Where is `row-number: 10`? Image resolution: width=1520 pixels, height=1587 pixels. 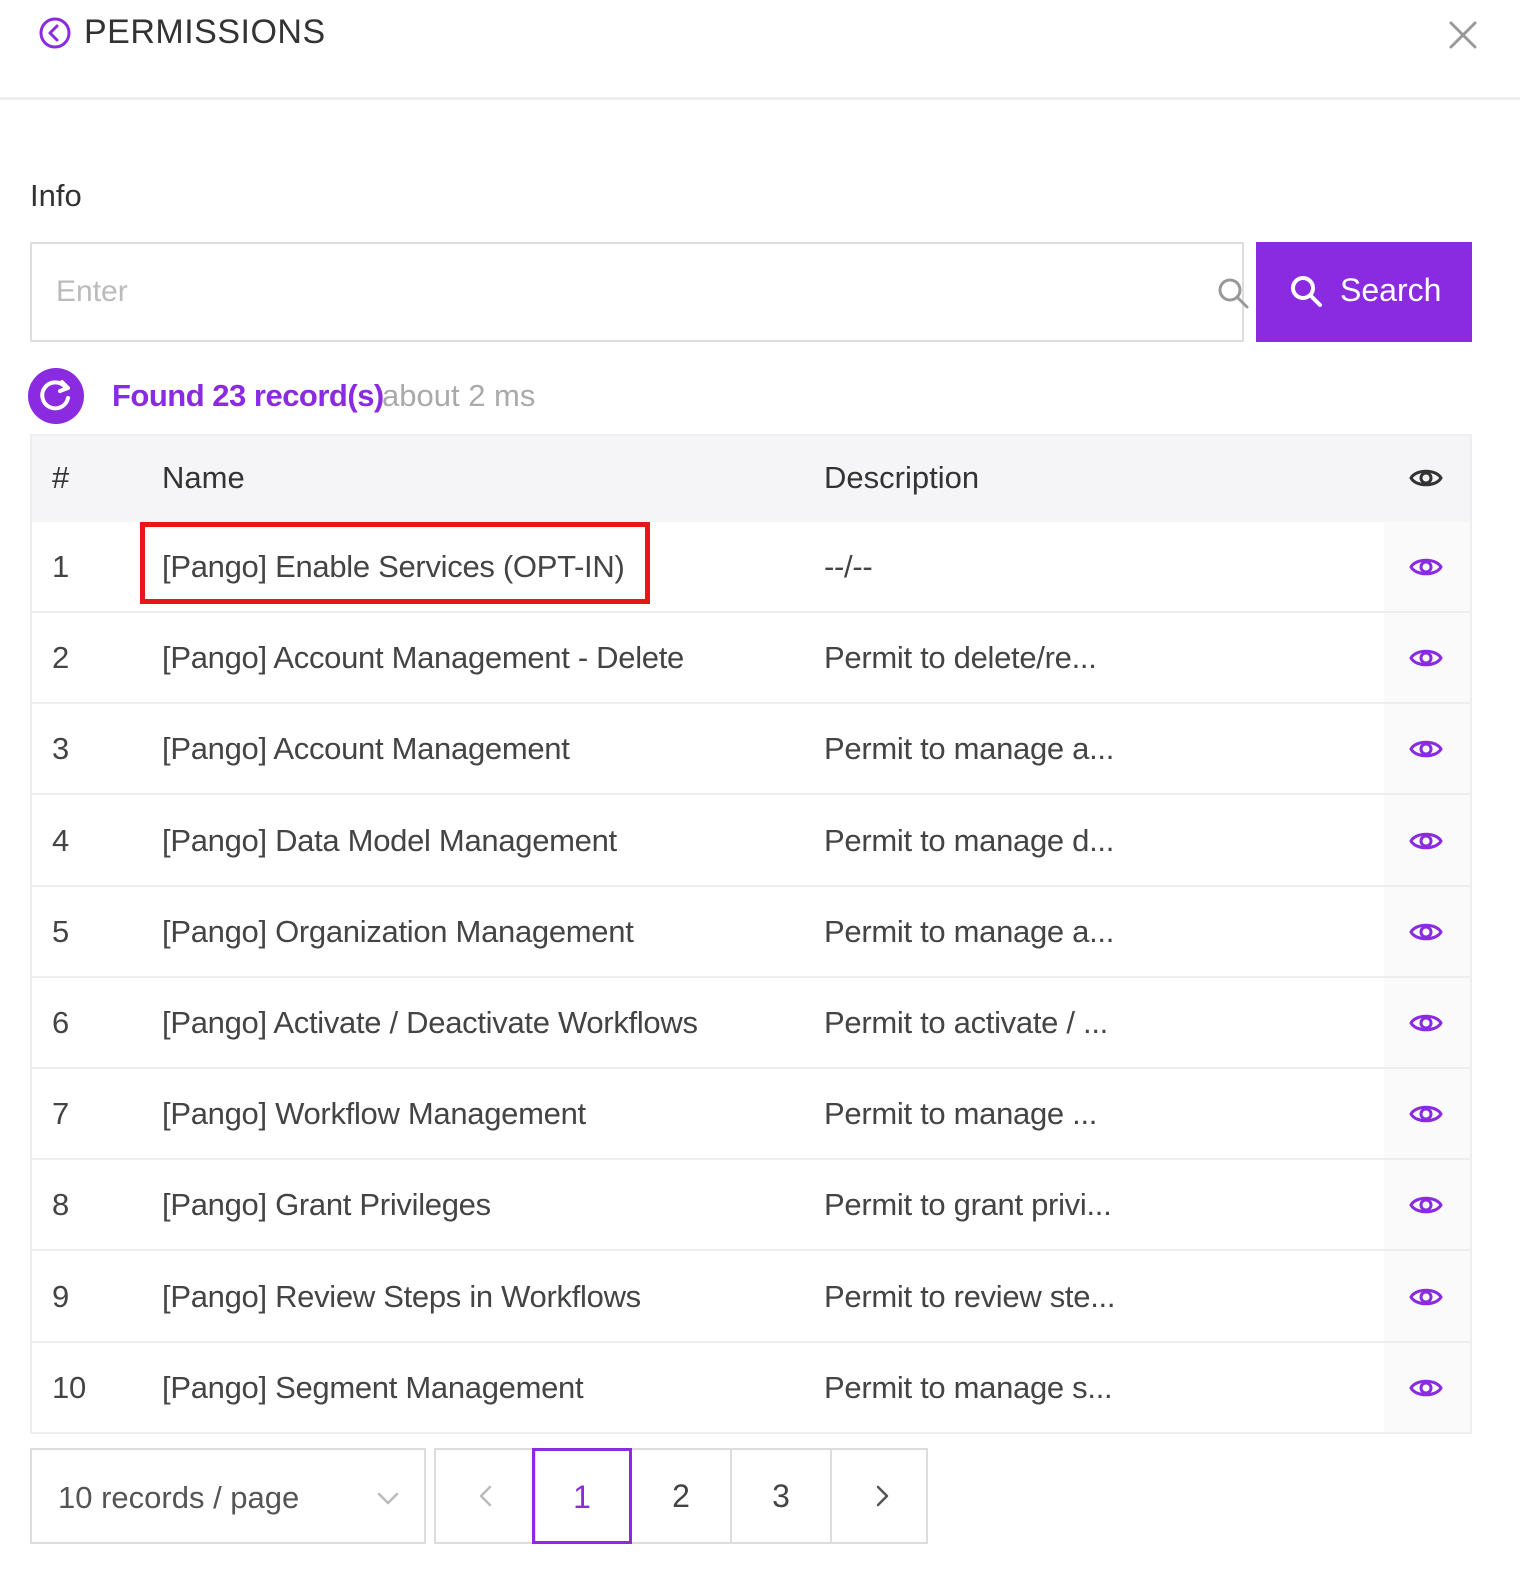 row-number: 10 is located at coordinates (69, 1387).